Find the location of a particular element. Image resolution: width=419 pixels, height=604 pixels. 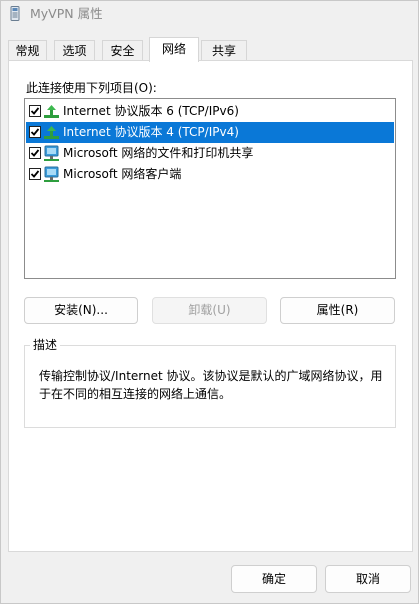

tab-networking: 网络 is located at coordinates (174, 49).